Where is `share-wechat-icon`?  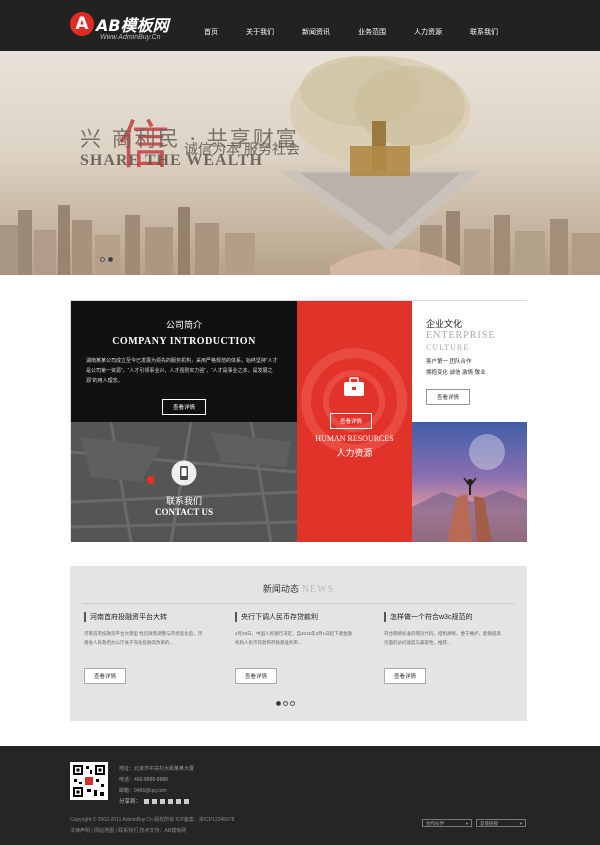
share-wechat-icon is located at coordinates (179, 801).